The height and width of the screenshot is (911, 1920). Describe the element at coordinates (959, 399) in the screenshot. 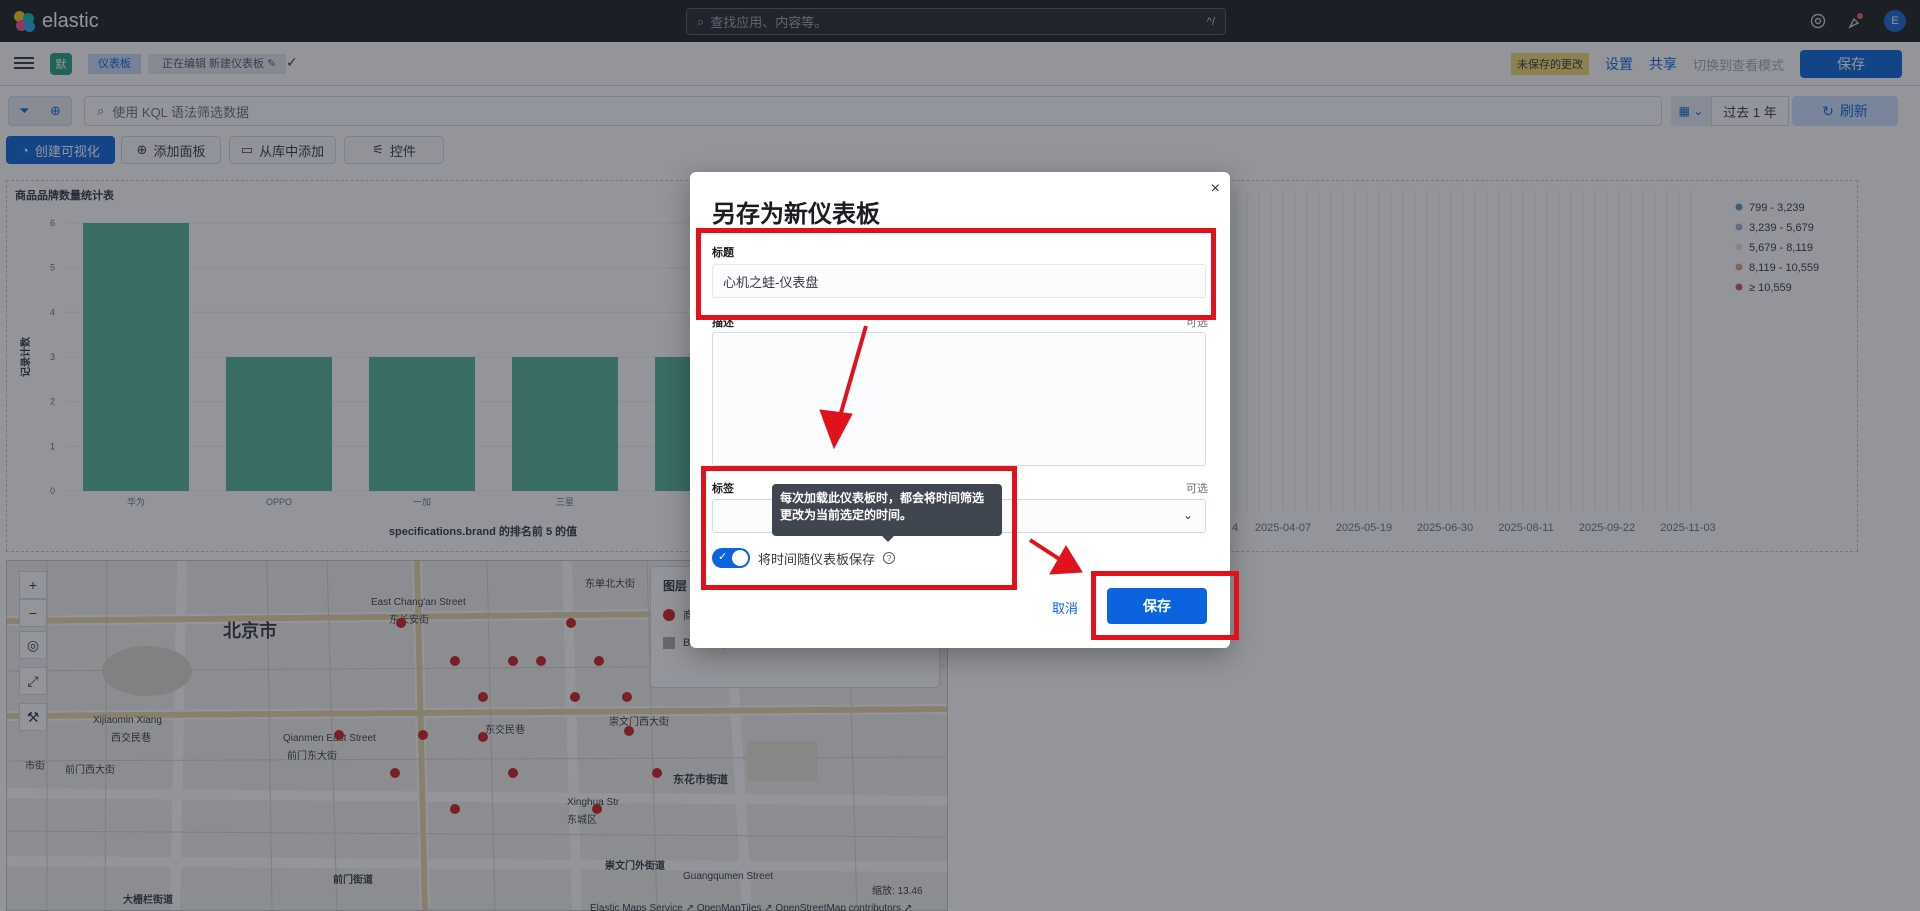

I see `description-textarea` at that location.